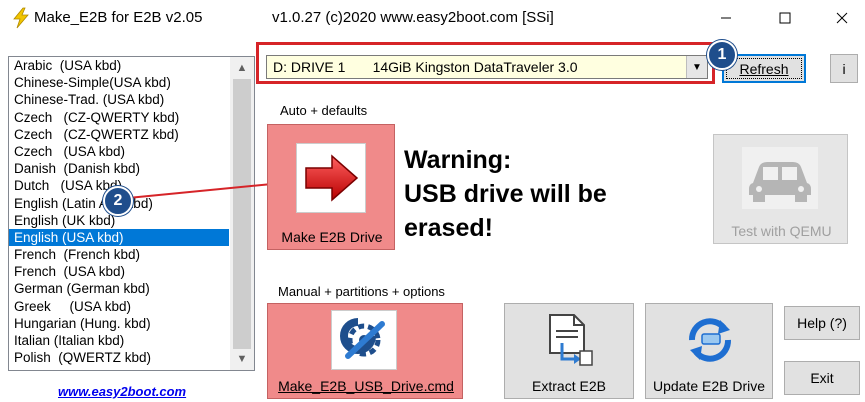 This screenshot has width=865, height=402. I want to click on warning-text: Warning: USB drive will be erased!, so click(505, 194).